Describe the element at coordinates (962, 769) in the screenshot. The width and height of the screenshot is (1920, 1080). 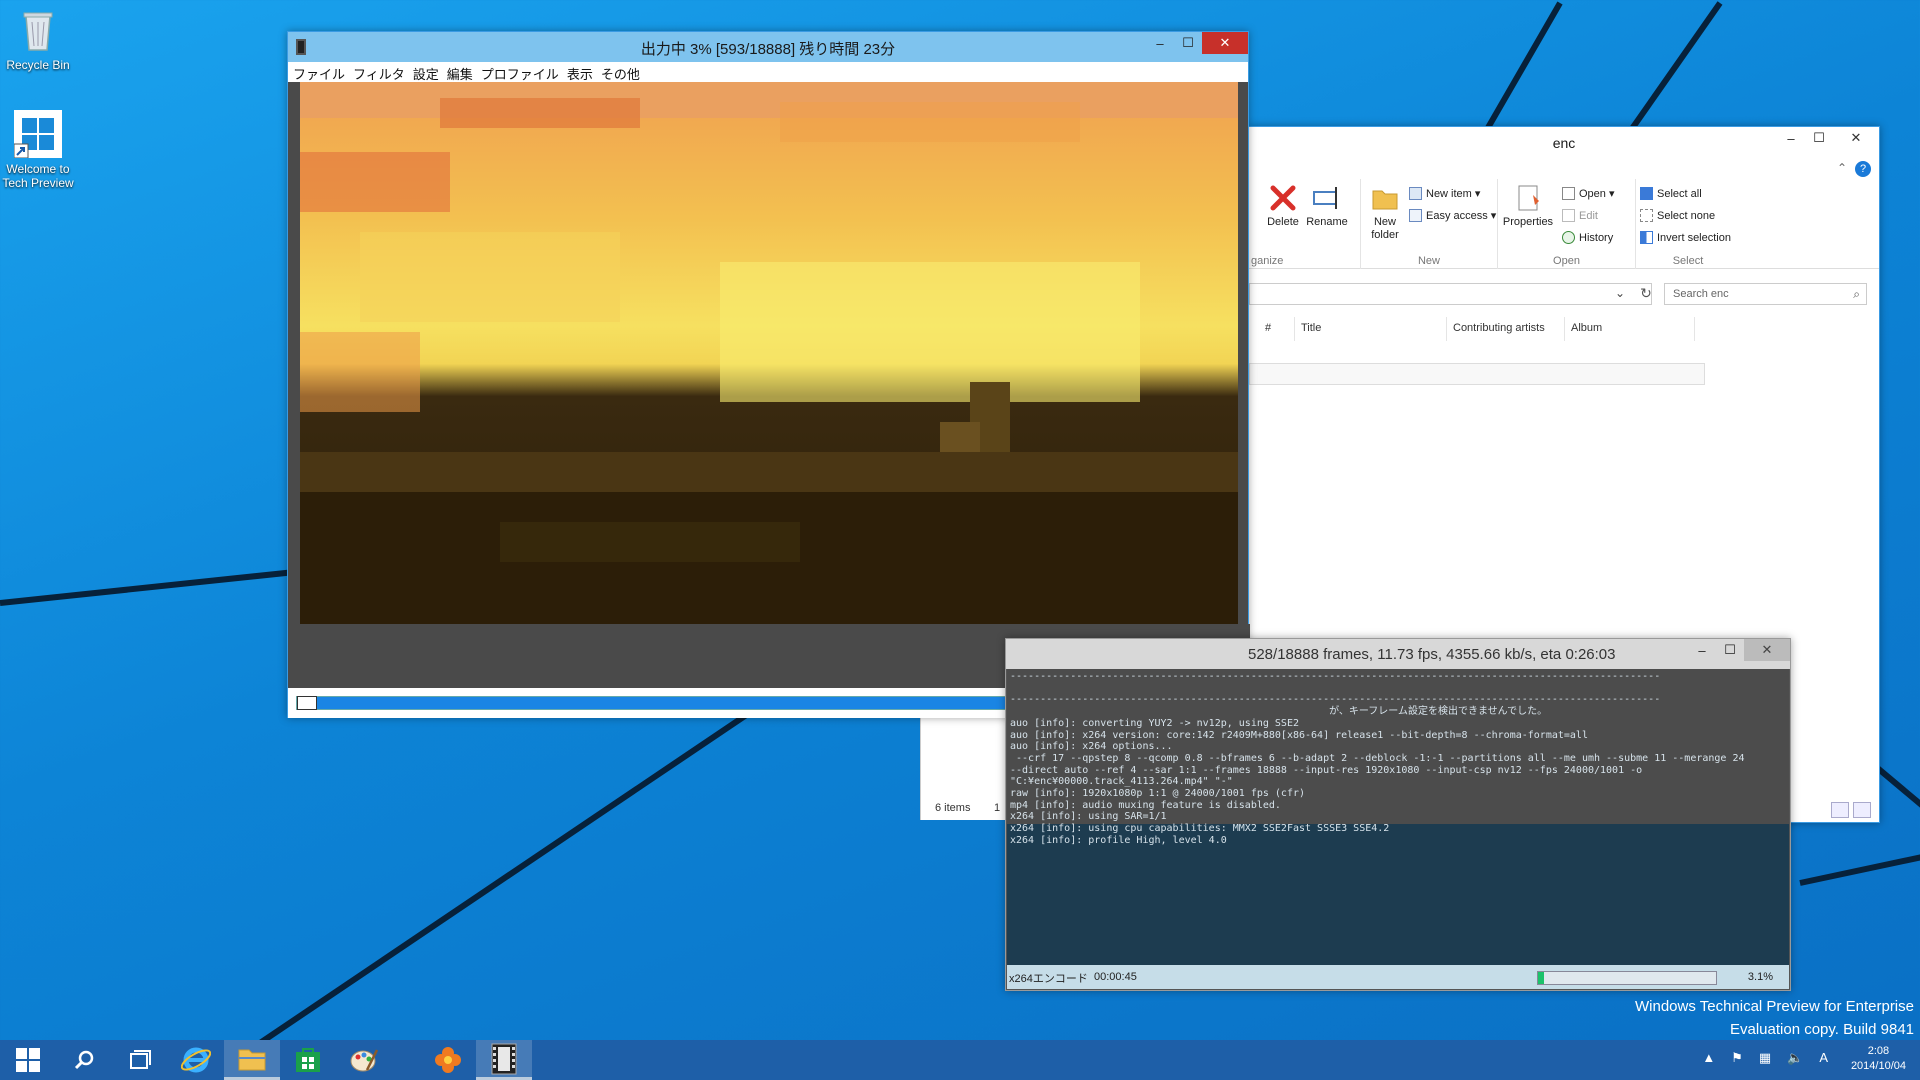
I see `explorer-status-strip: 6 items 1` at that location.